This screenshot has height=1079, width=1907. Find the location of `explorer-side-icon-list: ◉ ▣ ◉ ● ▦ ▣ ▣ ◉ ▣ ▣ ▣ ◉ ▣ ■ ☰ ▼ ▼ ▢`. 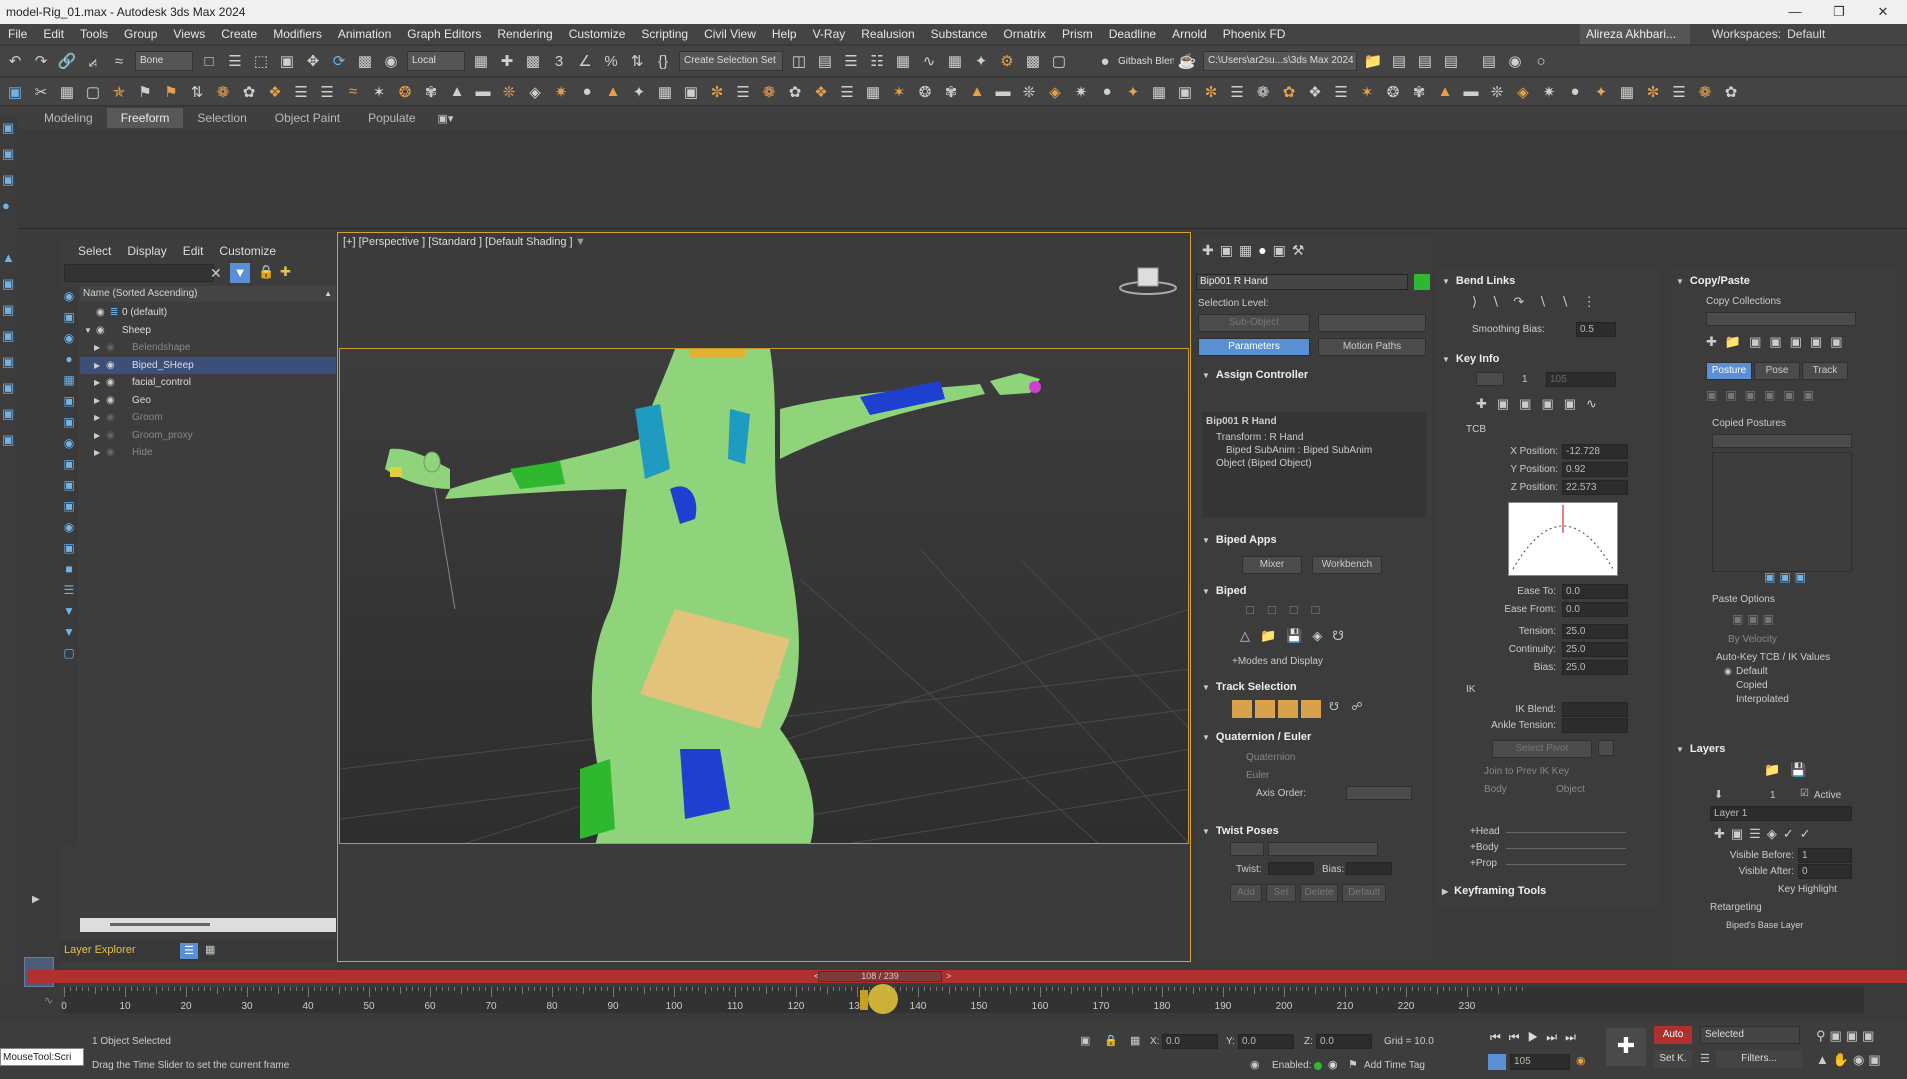

explorer-side-icon-list: ◉ ▣ ◉ ● ▦ ▣ ▣ ◉ ▣ ▣ ▣ ◉ ▣ ■ ☰ ▼ ▼ ▢ is located at coordinates (69, 475).